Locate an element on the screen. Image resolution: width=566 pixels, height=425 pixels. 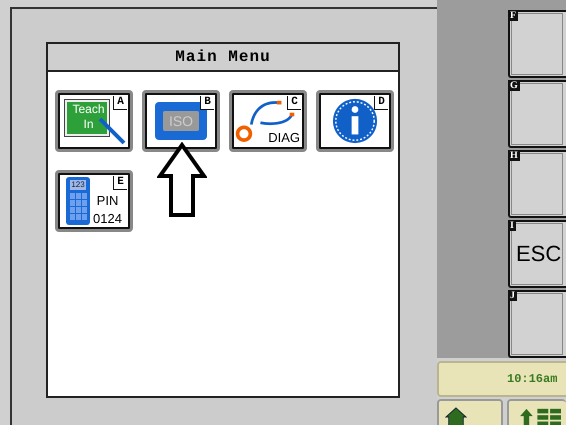
softkey: I ESC is located at coordinates (537, 254).